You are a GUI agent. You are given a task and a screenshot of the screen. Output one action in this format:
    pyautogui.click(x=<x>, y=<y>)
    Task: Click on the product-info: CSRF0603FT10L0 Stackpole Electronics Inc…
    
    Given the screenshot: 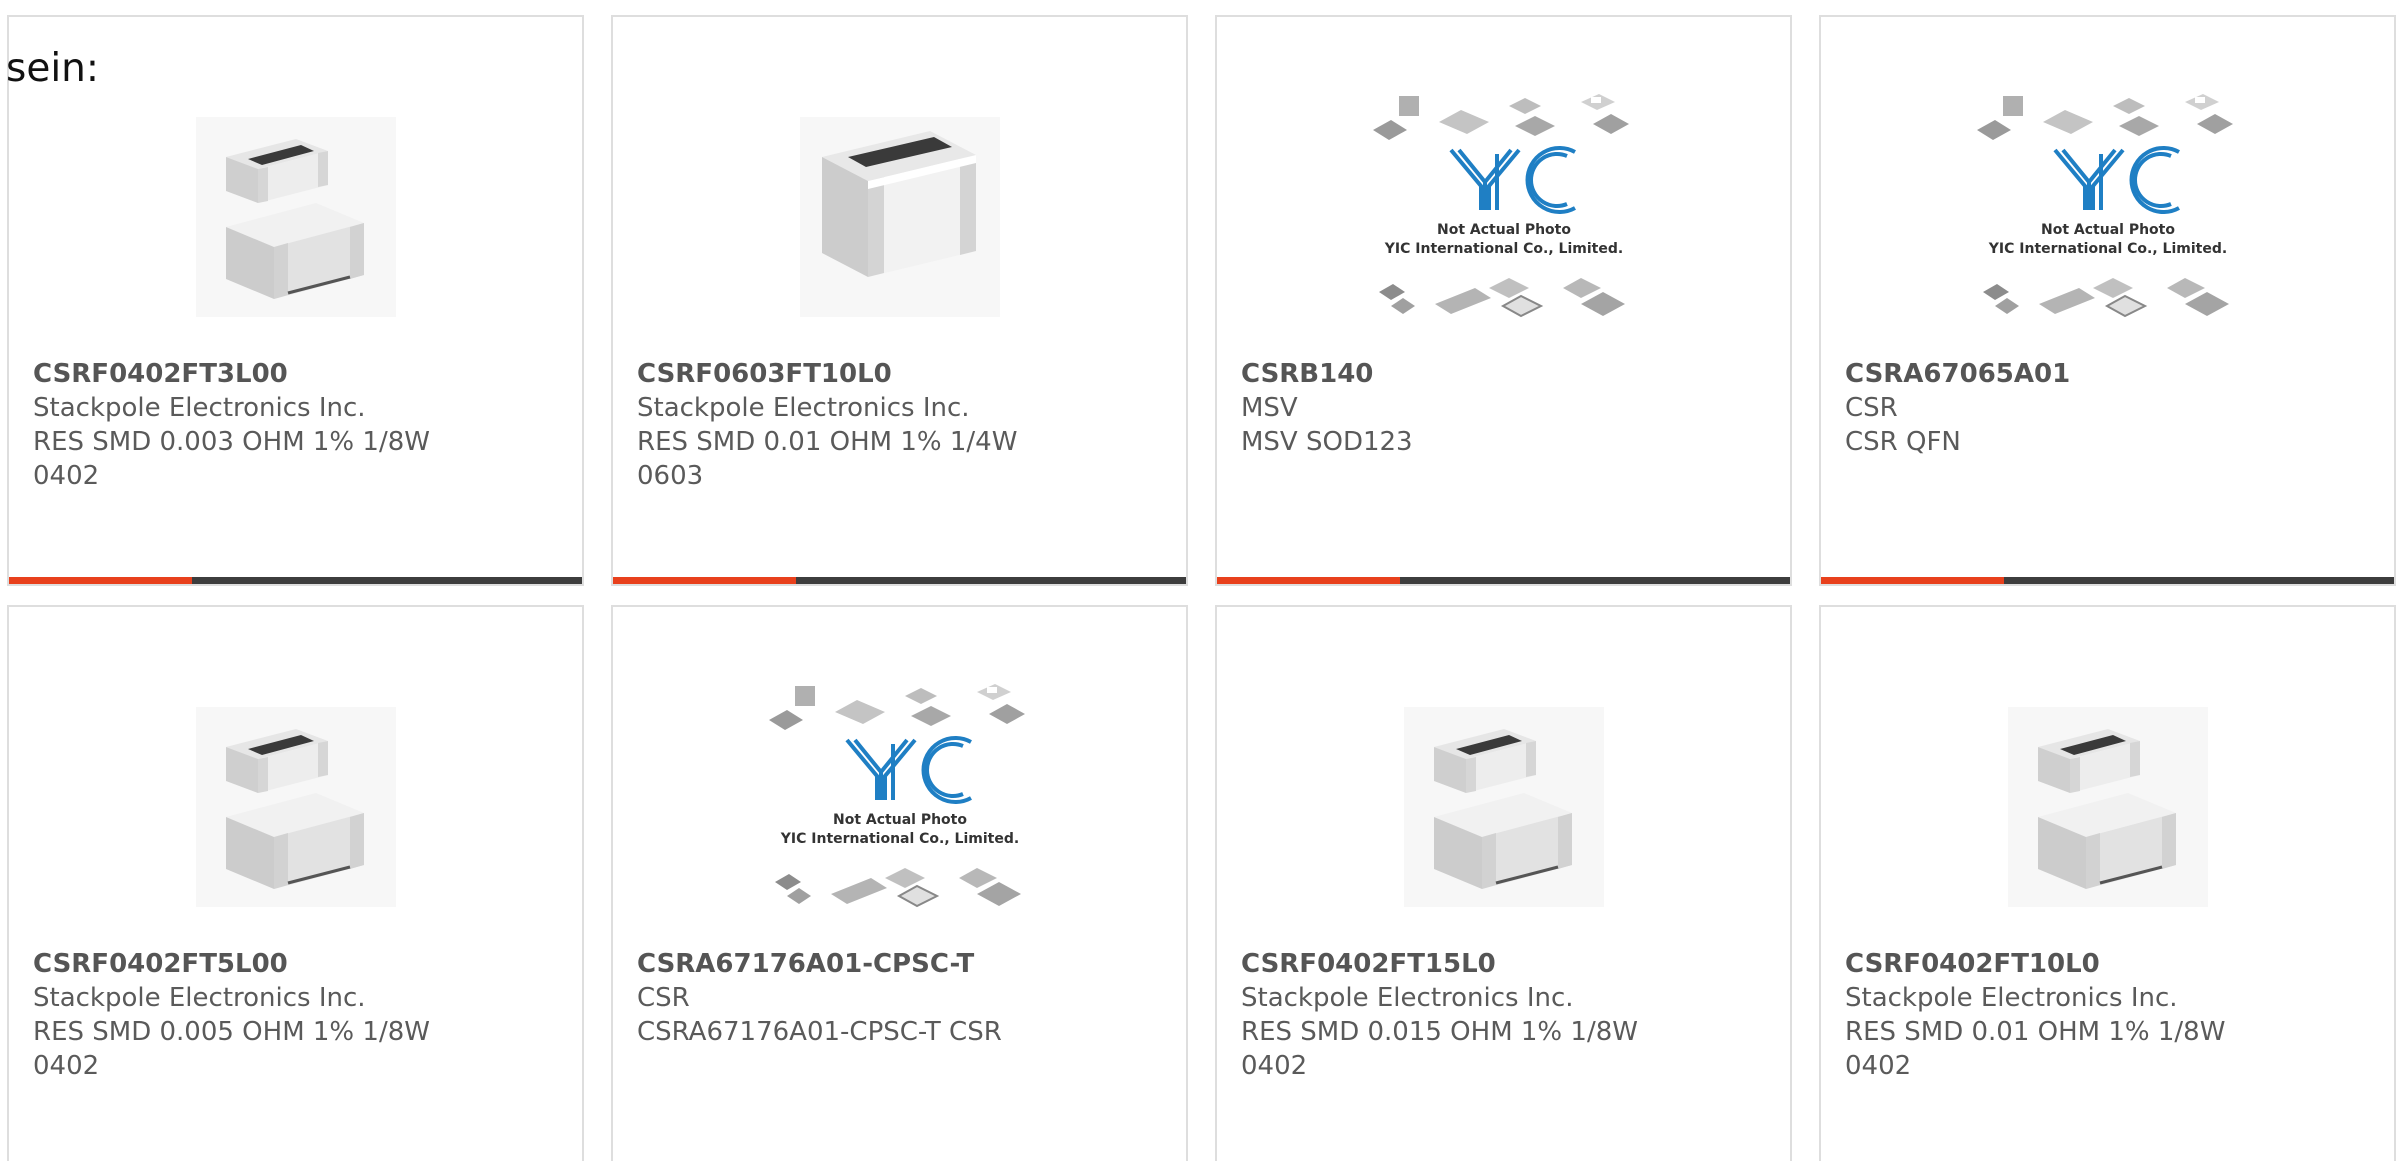 What is the action you would take?
    pyautogui.click(x=903, y=425)
    